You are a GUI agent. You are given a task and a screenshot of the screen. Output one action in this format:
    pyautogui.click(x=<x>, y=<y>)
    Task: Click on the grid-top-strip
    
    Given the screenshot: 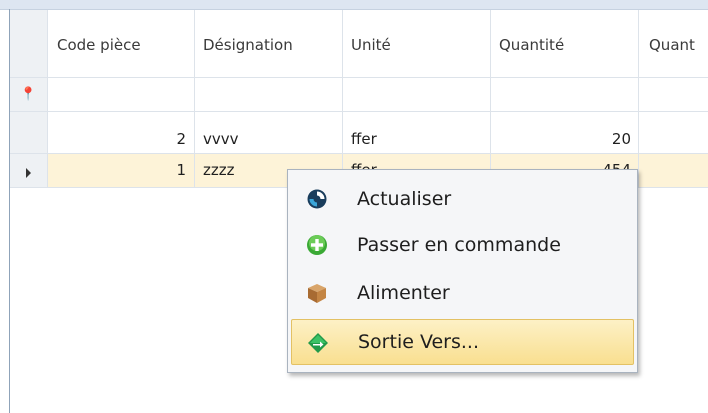 What is the action you would take?
    pyautogui.click(x=354, y=5)
    